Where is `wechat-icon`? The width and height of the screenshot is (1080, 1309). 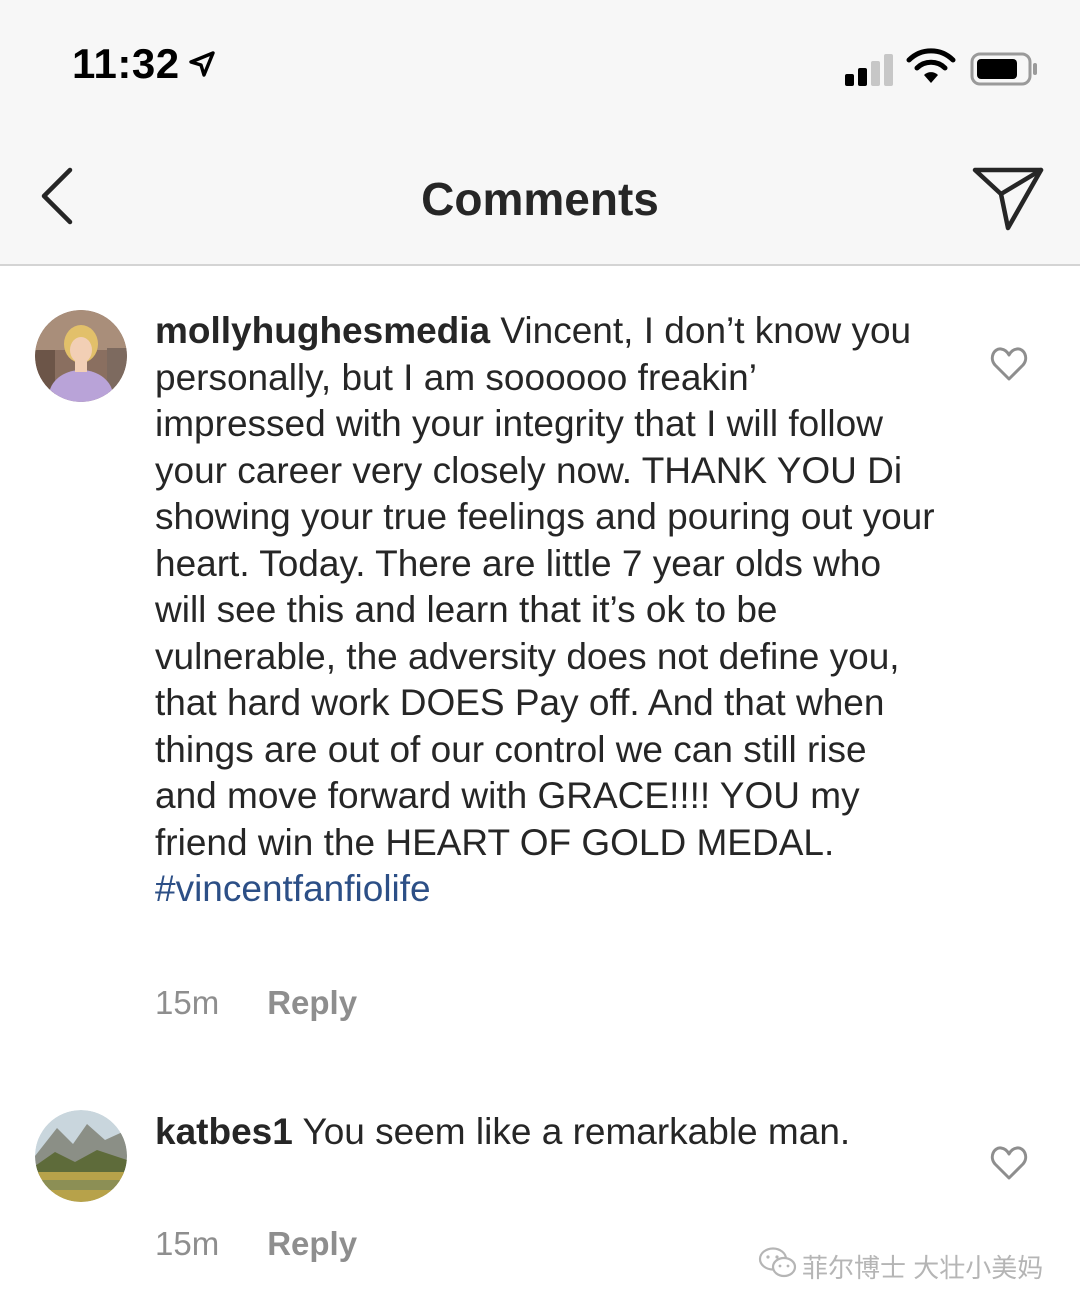 wechat-icon is located at coordinates (777, 1262).